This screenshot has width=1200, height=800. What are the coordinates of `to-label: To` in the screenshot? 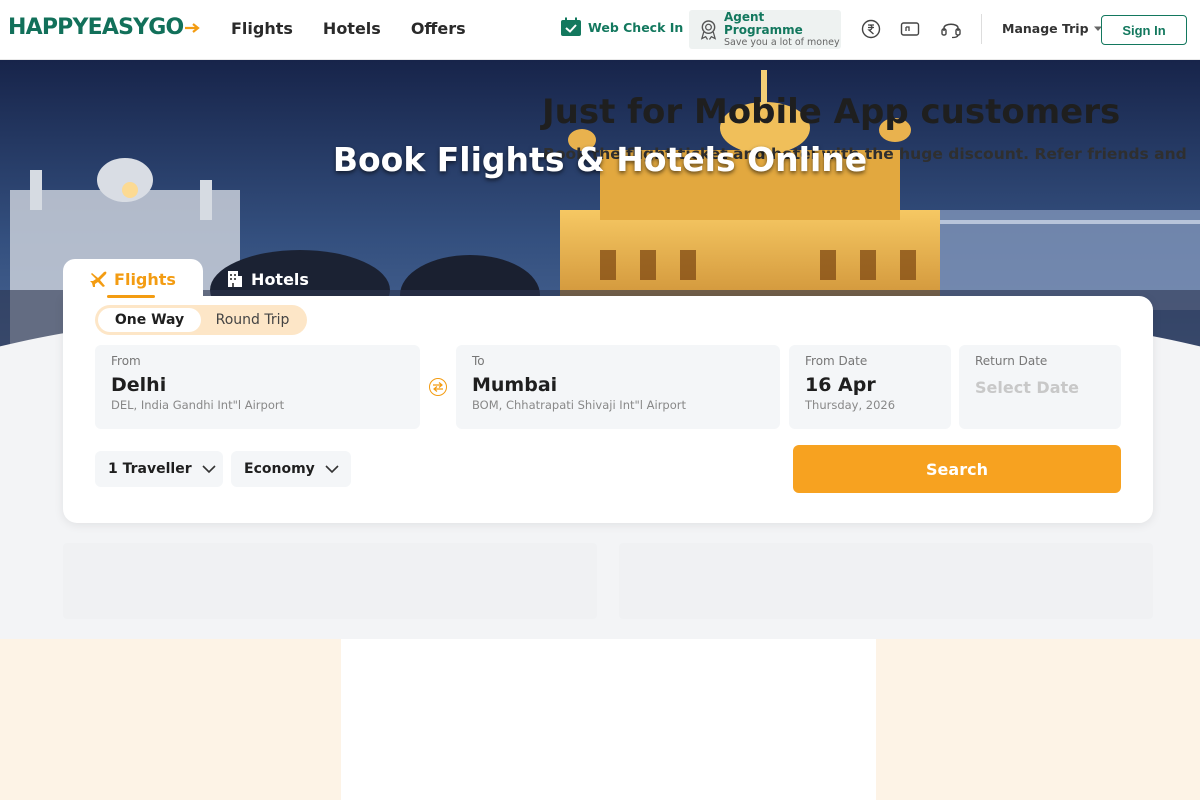 It's located at (478, 361).